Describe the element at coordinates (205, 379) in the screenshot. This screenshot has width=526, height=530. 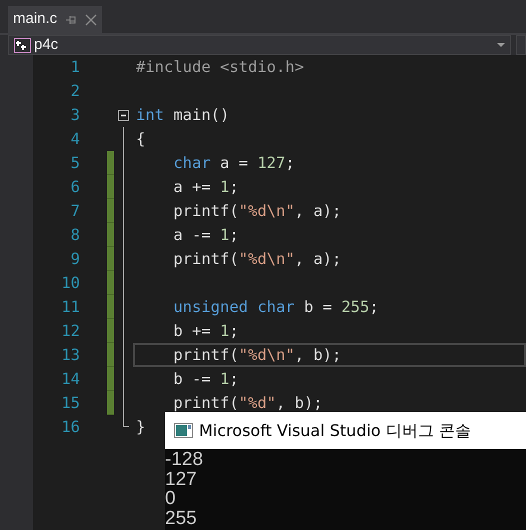
I see `code-line: b -= 1;` at that location.